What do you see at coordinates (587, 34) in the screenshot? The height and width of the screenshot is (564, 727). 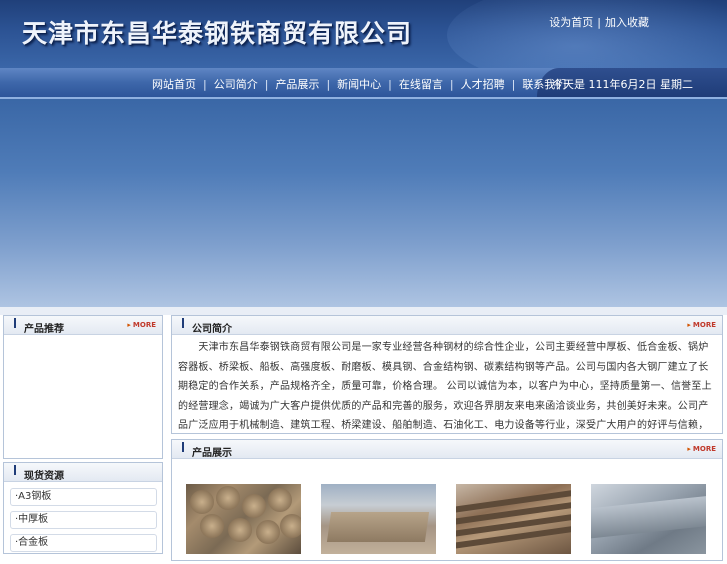 I see `header-swoosh-decoration` at bounding box center [587, 34].